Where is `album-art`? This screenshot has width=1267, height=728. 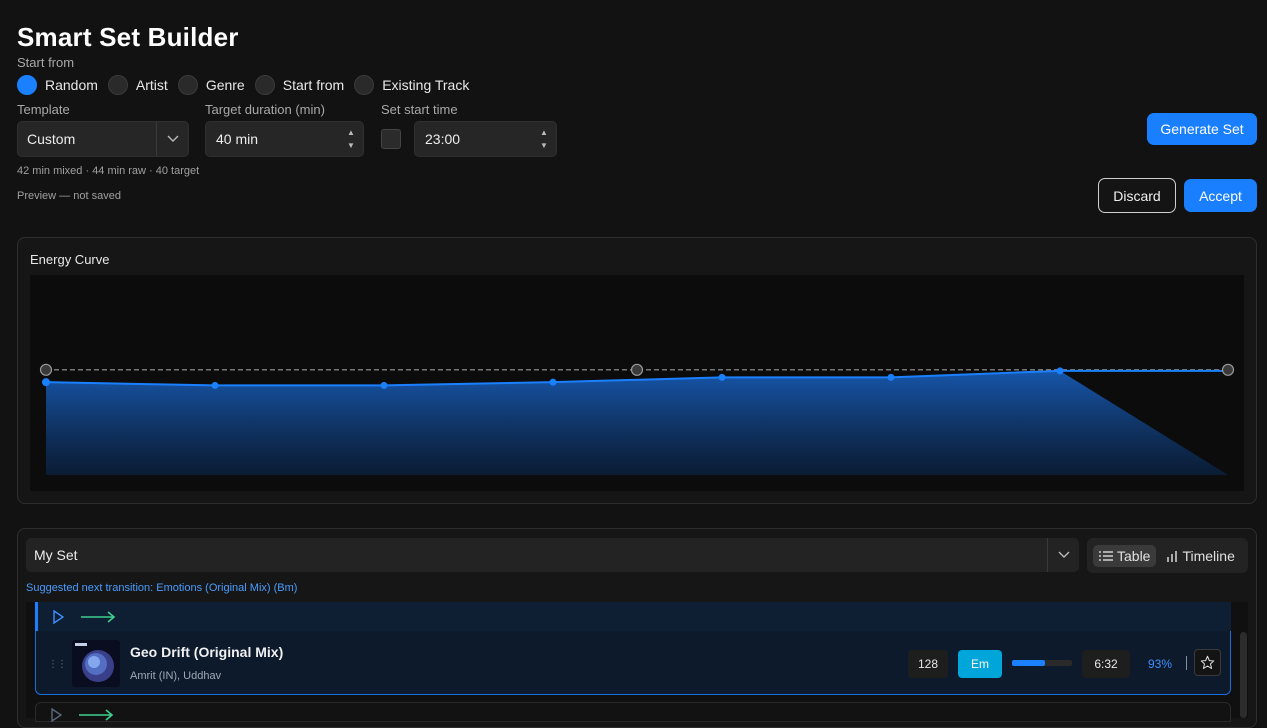
album-art is located at coordinates (96, 663).